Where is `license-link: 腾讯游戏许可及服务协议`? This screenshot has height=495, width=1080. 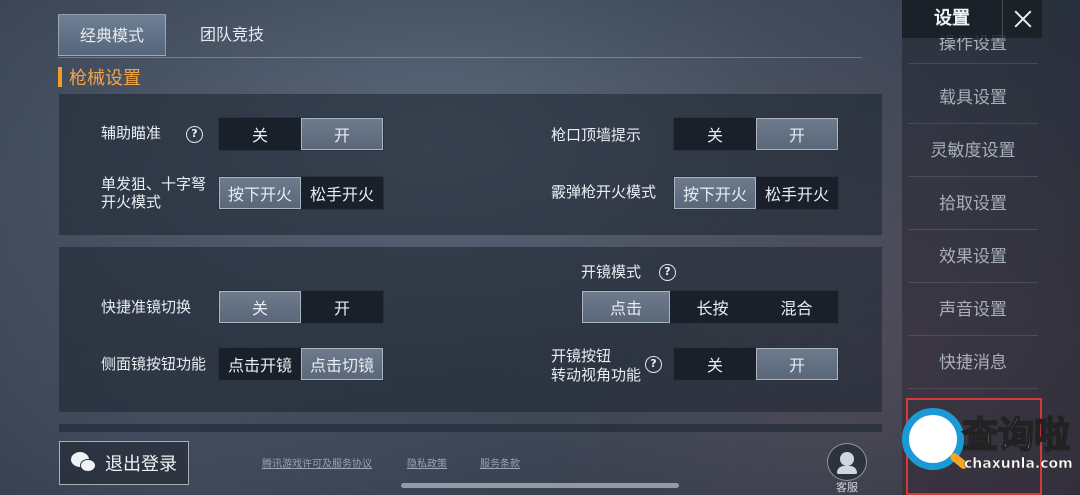 license-link: 腾讯游戏许可及服务协议 is located at coordinates (317, 462).